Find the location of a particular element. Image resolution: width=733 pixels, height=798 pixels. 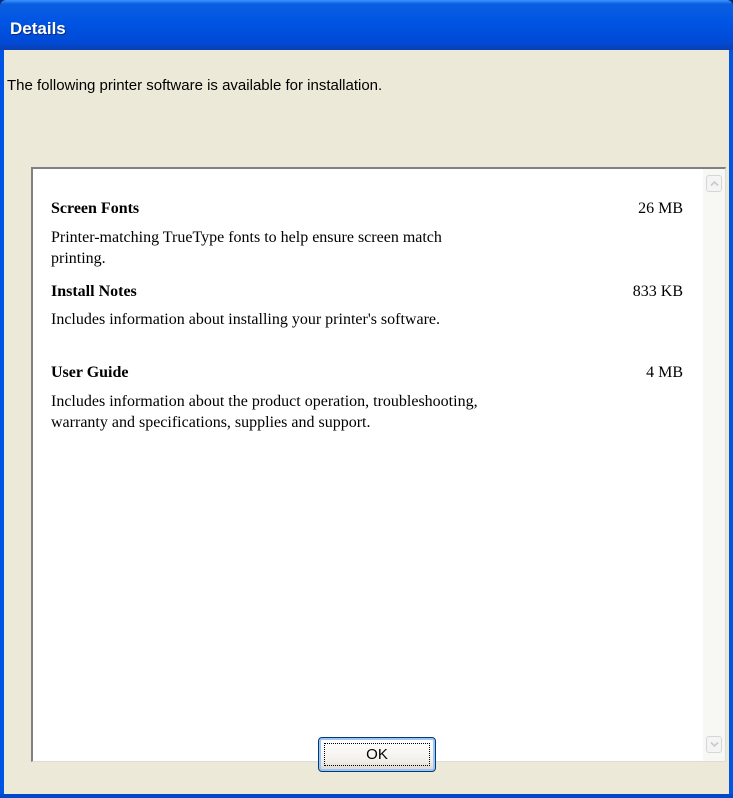

title-bar: Details is located at coordinates (366, 25).